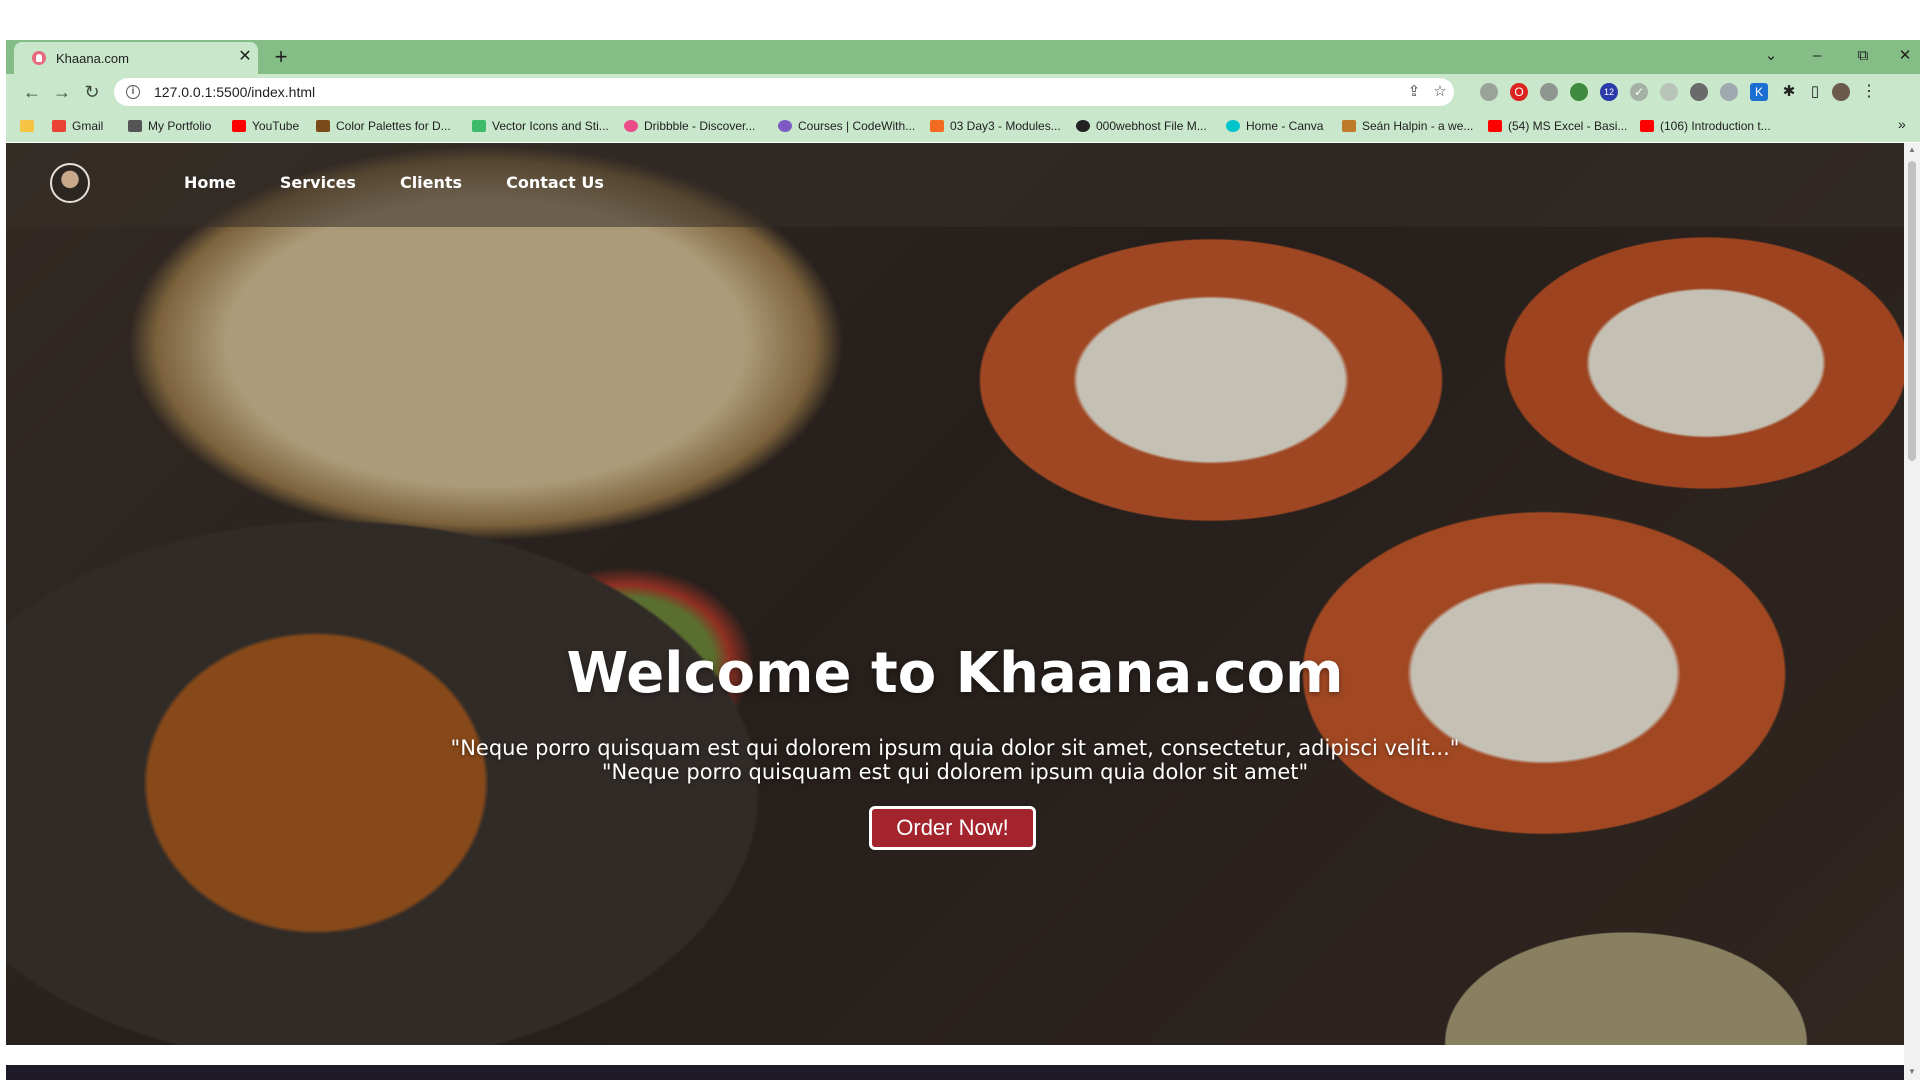 This screenshot has width=1920, height=1080. What do you see at coordinates (59, 126) in the screenshot?
I see `gmail-icon` at bounding box center [59, 126].